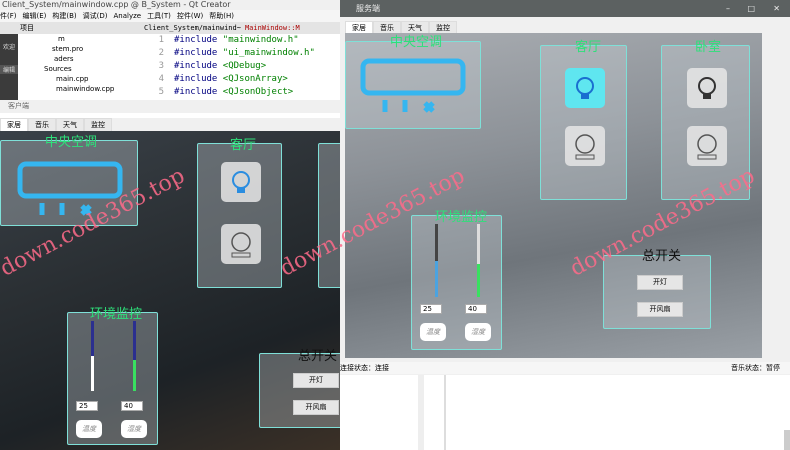 The height and width of the screenshot is (450, 790). What do you see at coordinates (95, 16) in the screenshot?
I see `menu-item: 调试(D)` at bounding box center [95, 16].